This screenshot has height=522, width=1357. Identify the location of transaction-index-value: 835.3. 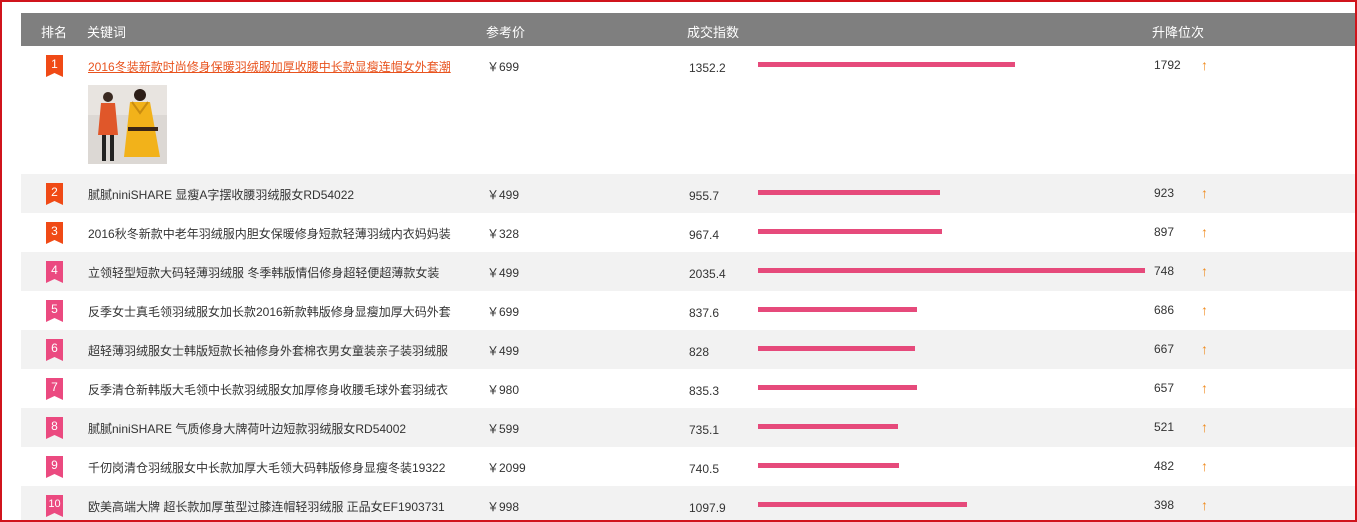
(704, 391).